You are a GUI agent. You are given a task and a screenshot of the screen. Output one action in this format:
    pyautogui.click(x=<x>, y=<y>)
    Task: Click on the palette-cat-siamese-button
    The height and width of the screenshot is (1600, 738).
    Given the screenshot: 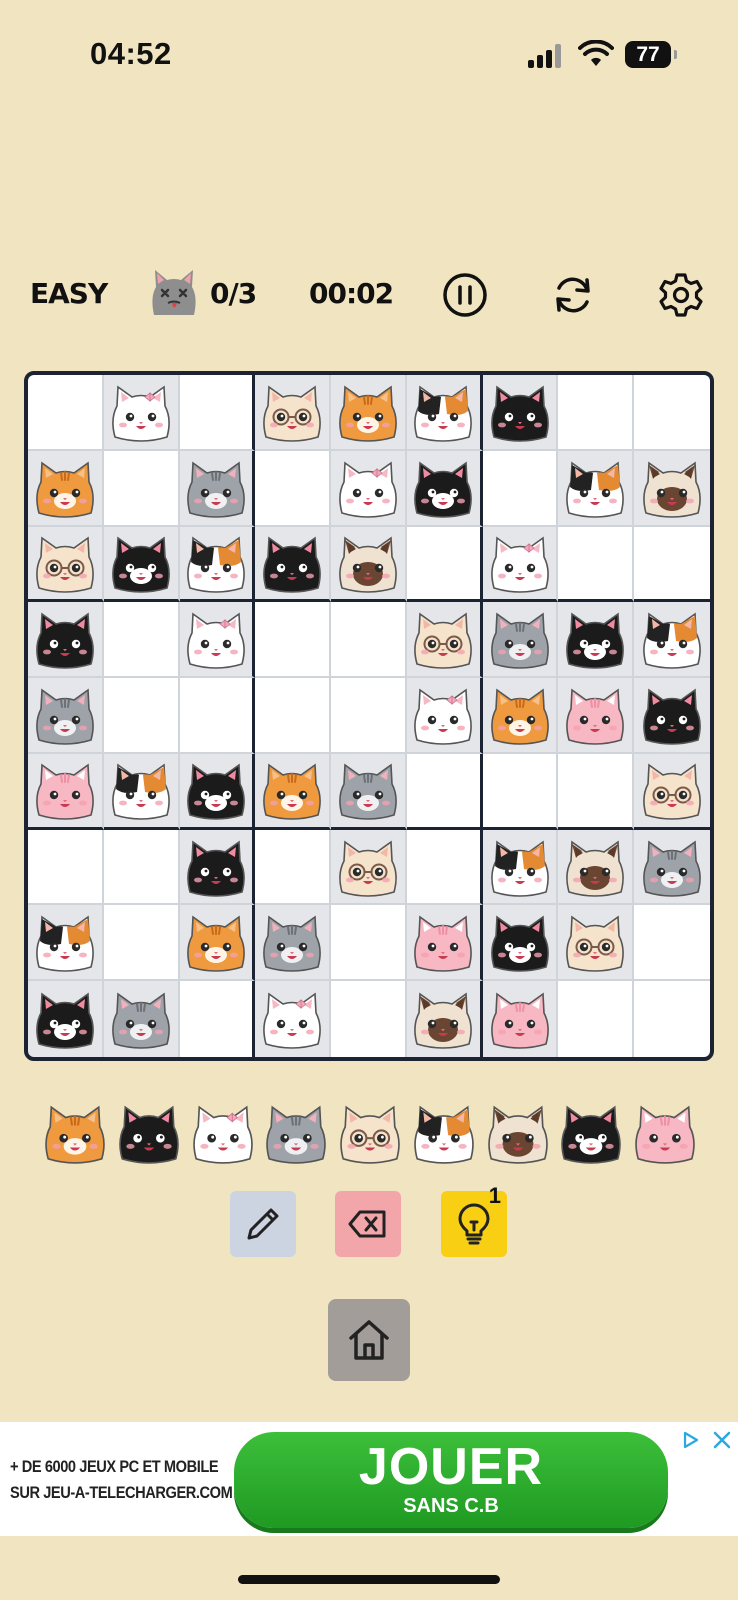 What is the action you would take?
    pyautogui.click(x=518, y=1133)
    